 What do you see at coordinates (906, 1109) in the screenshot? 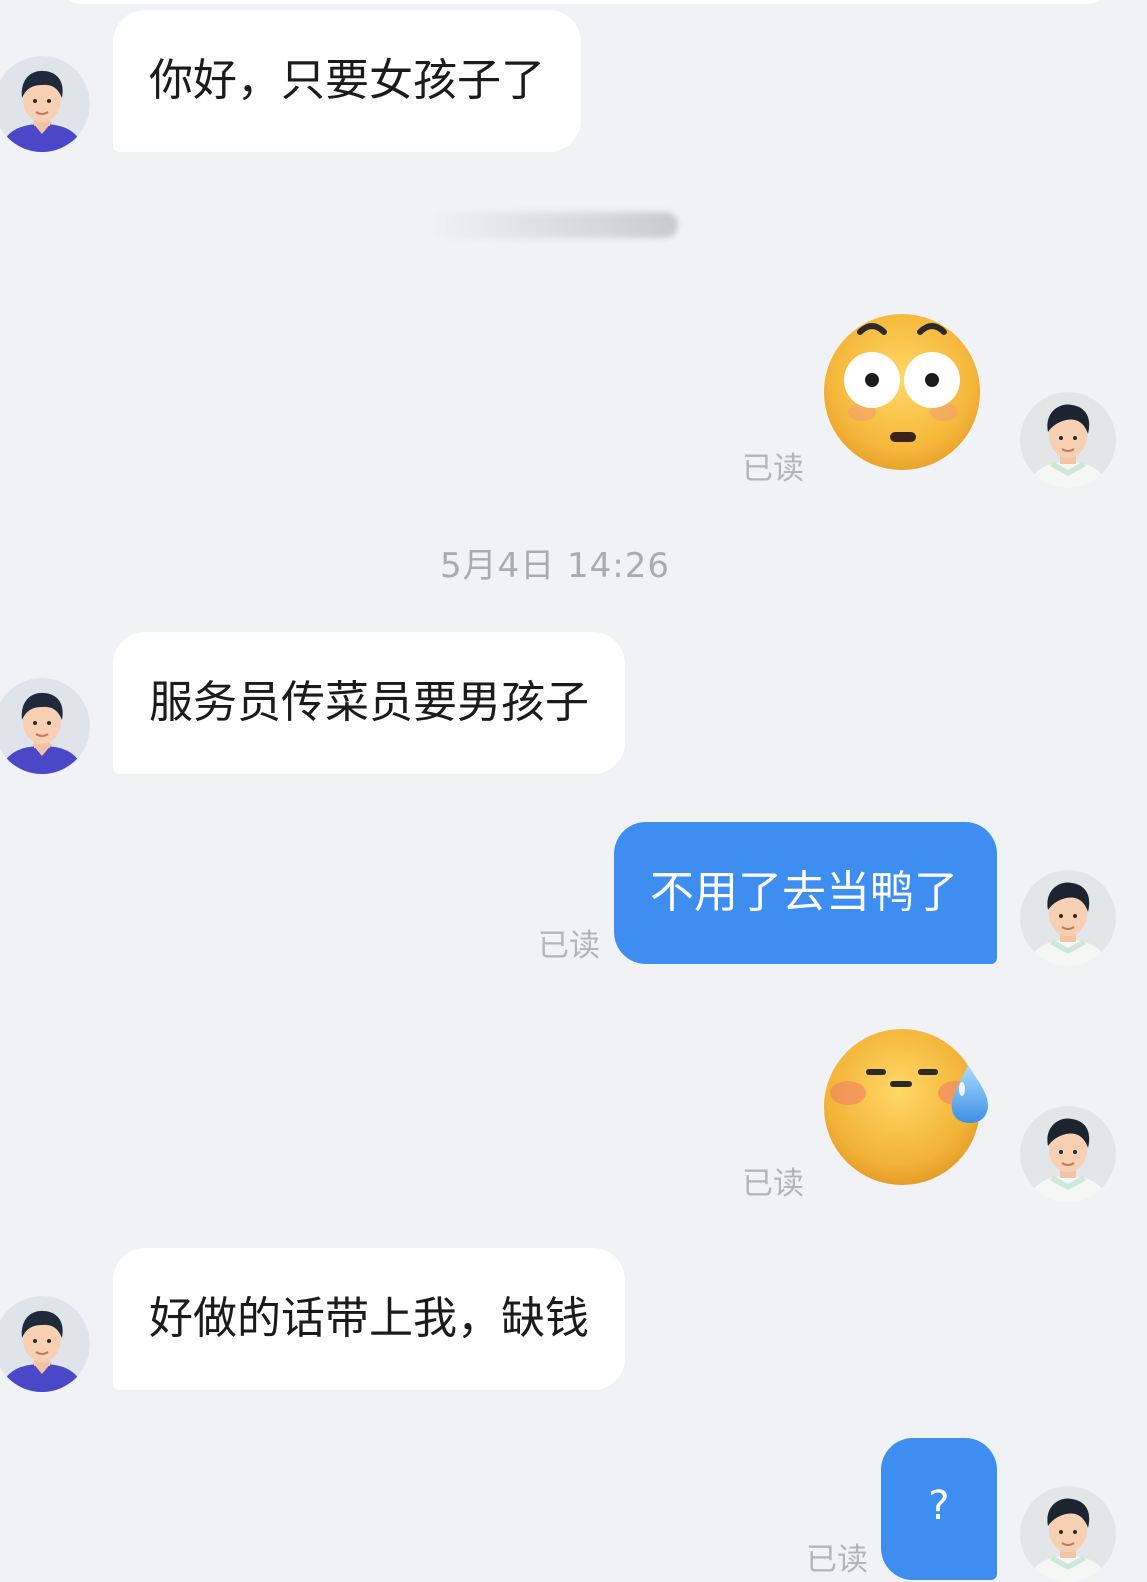
I see `sweat-face-sticker` at bounding box center [906, 1109].